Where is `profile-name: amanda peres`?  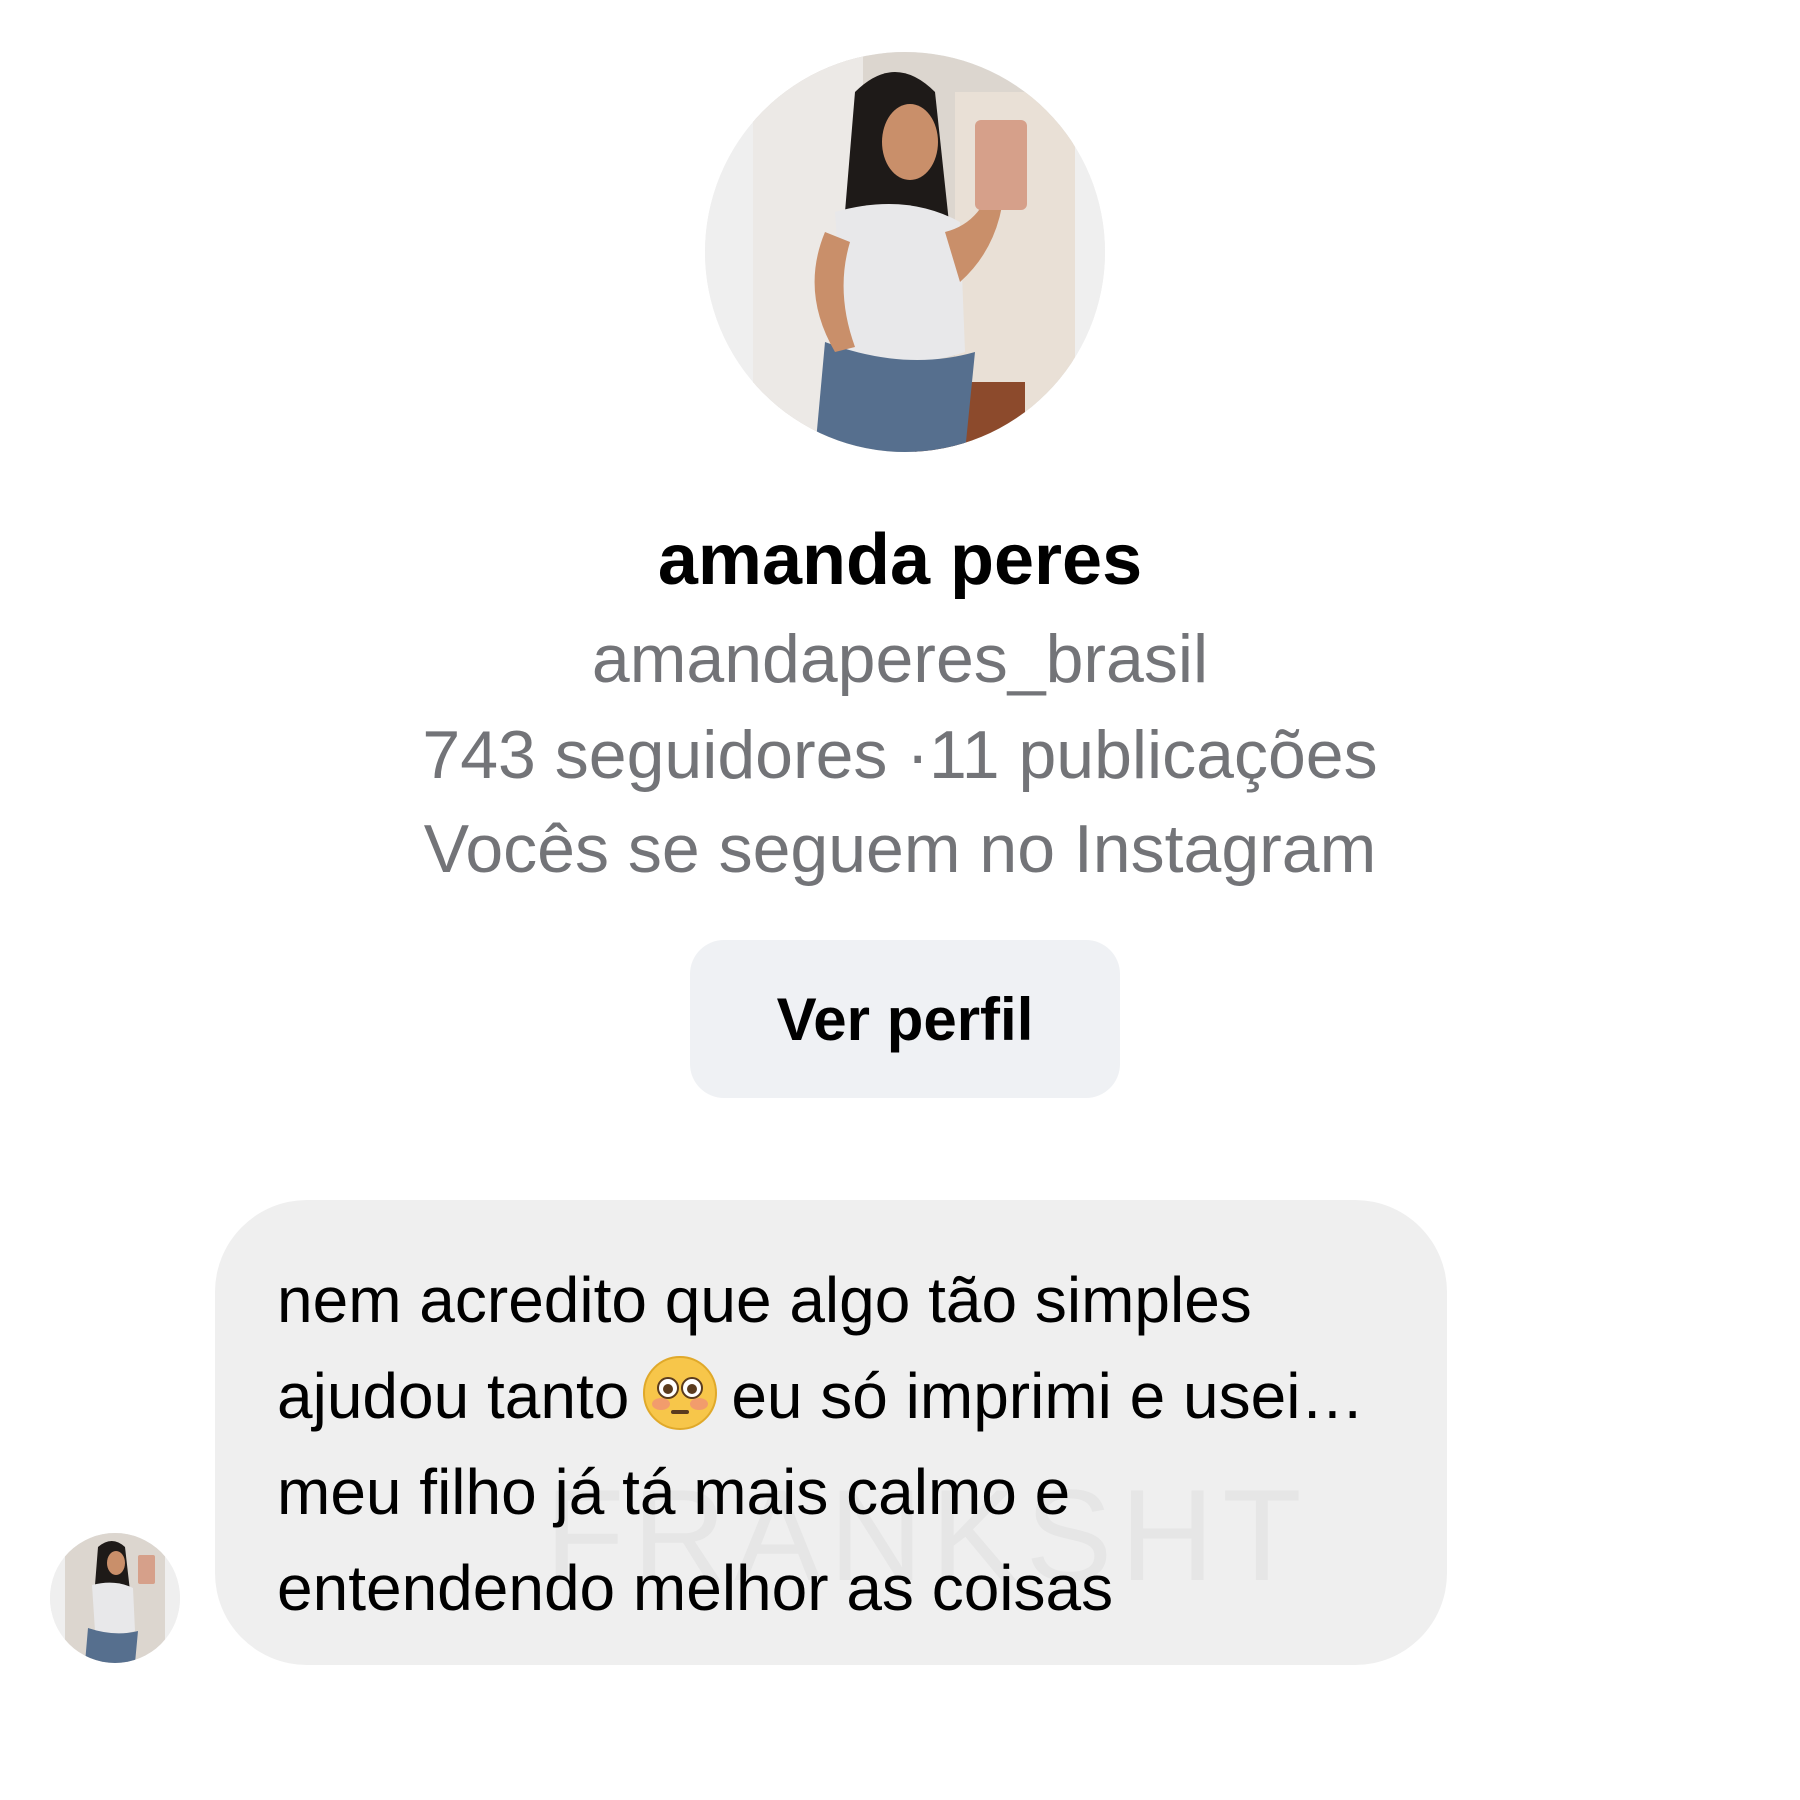 profile-name: amanda peres is located at coordinates (900, 560).